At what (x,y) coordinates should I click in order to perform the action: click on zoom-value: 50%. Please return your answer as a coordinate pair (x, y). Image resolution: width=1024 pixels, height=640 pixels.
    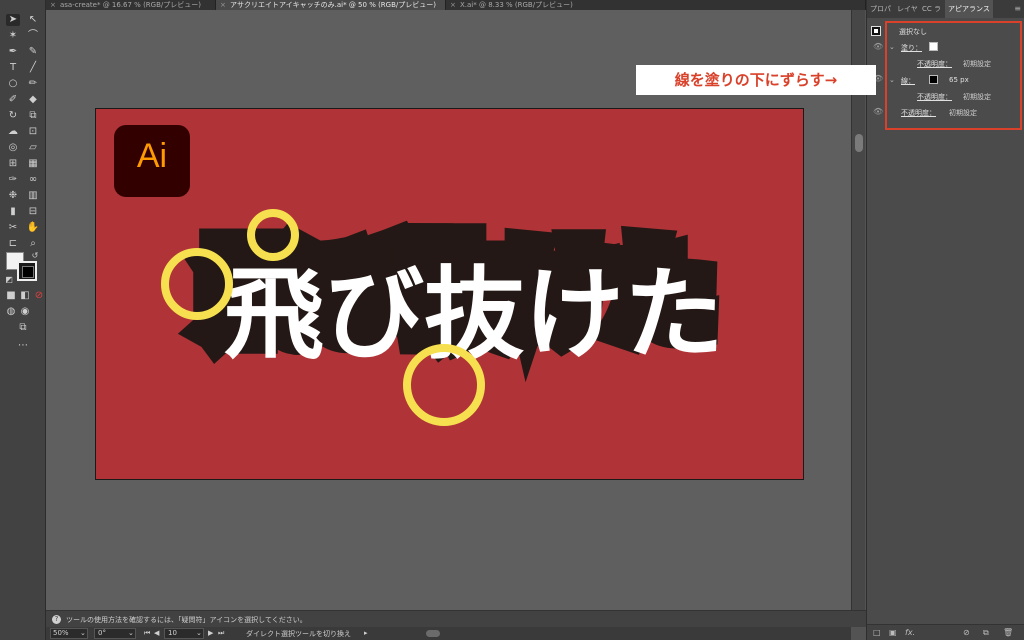
    Looking at the image, I should click on (61, 633).